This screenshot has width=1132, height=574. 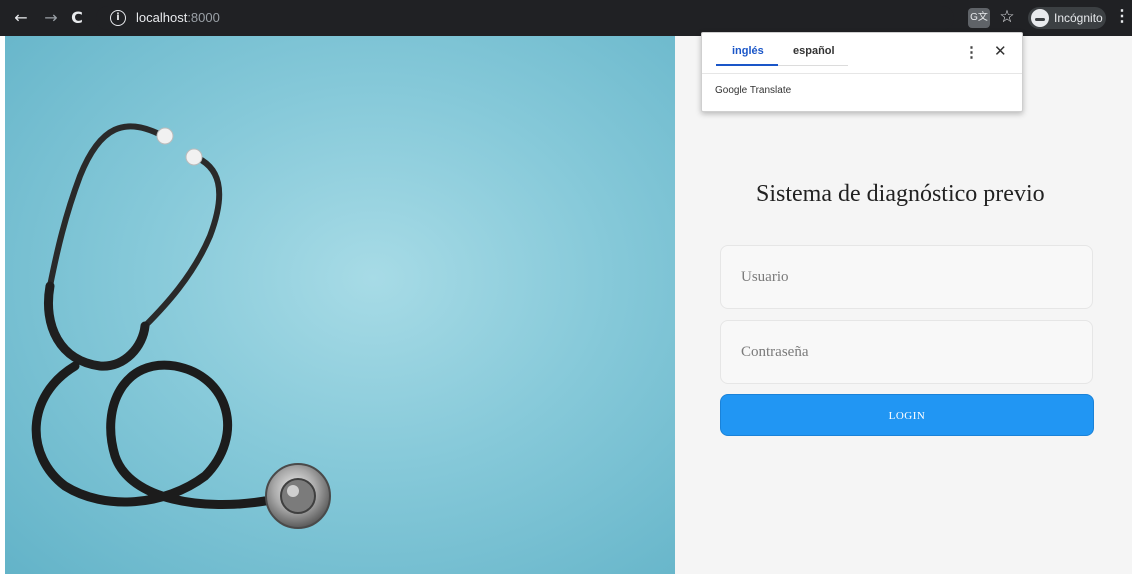 What do you see at coordinates (814, 51) in the screenshot?
I see `tab-espanol: español` at bounding box center [814, 51].